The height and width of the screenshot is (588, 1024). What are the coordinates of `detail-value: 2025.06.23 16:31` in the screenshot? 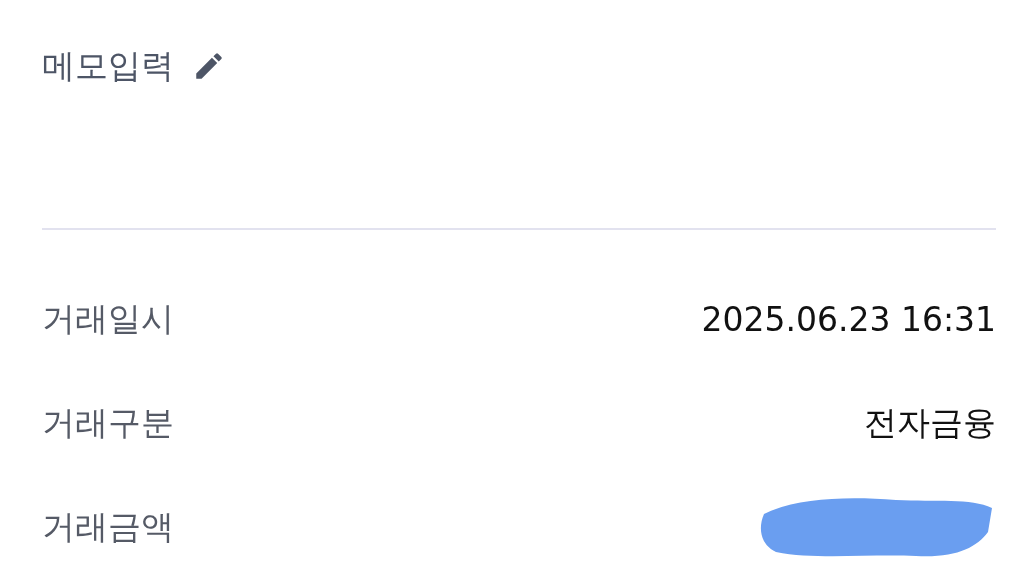 It's located at (848, 319).